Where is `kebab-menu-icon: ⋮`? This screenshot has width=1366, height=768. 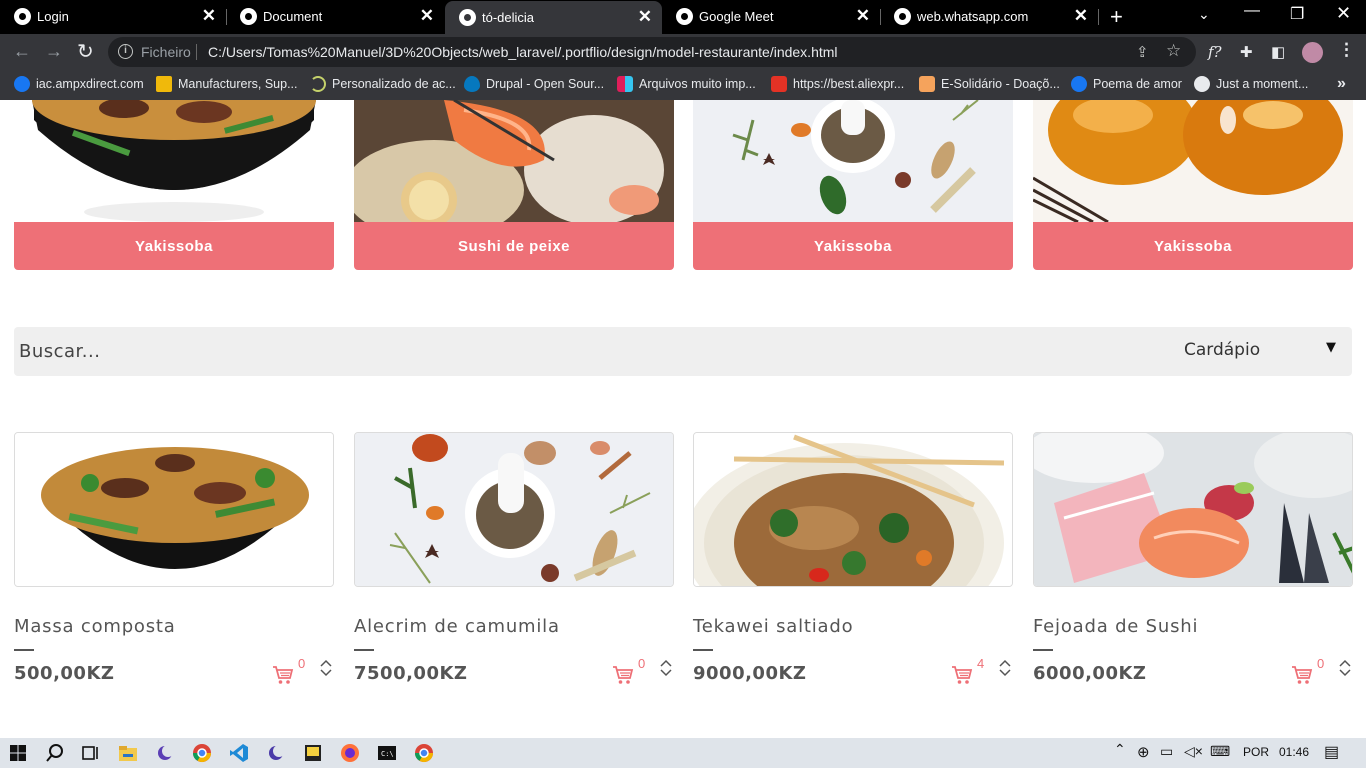 kebab-menu-icon: ⋮ is located at coordinates (1346, 50).